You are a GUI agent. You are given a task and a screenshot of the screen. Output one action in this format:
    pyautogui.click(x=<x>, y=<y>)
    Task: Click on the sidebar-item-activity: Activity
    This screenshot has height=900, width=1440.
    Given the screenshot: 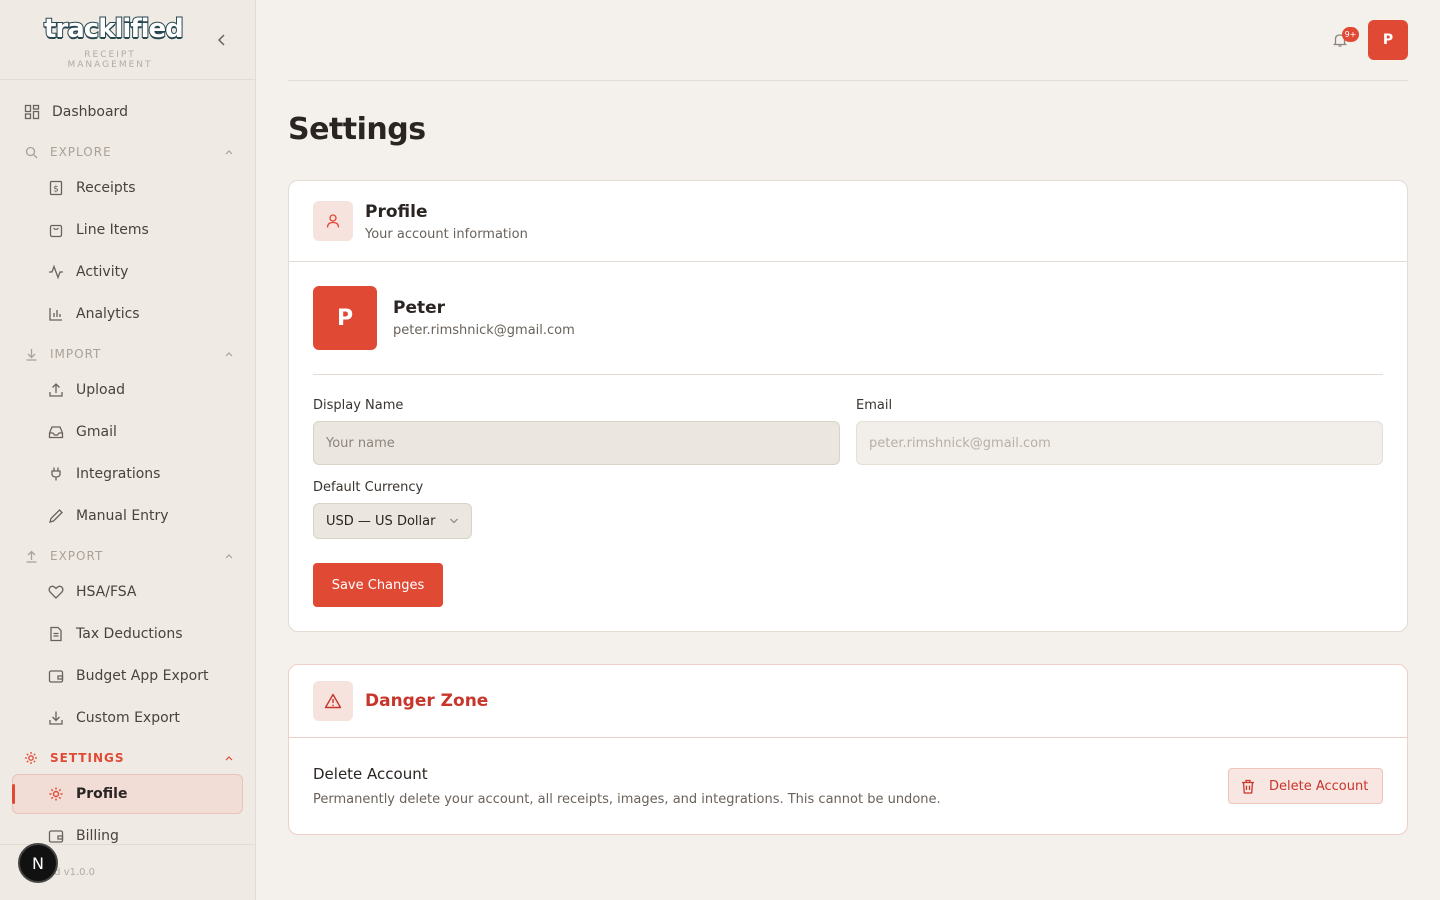 What is the action you would take?
    pyautogui.click(x=143, y=272)
    